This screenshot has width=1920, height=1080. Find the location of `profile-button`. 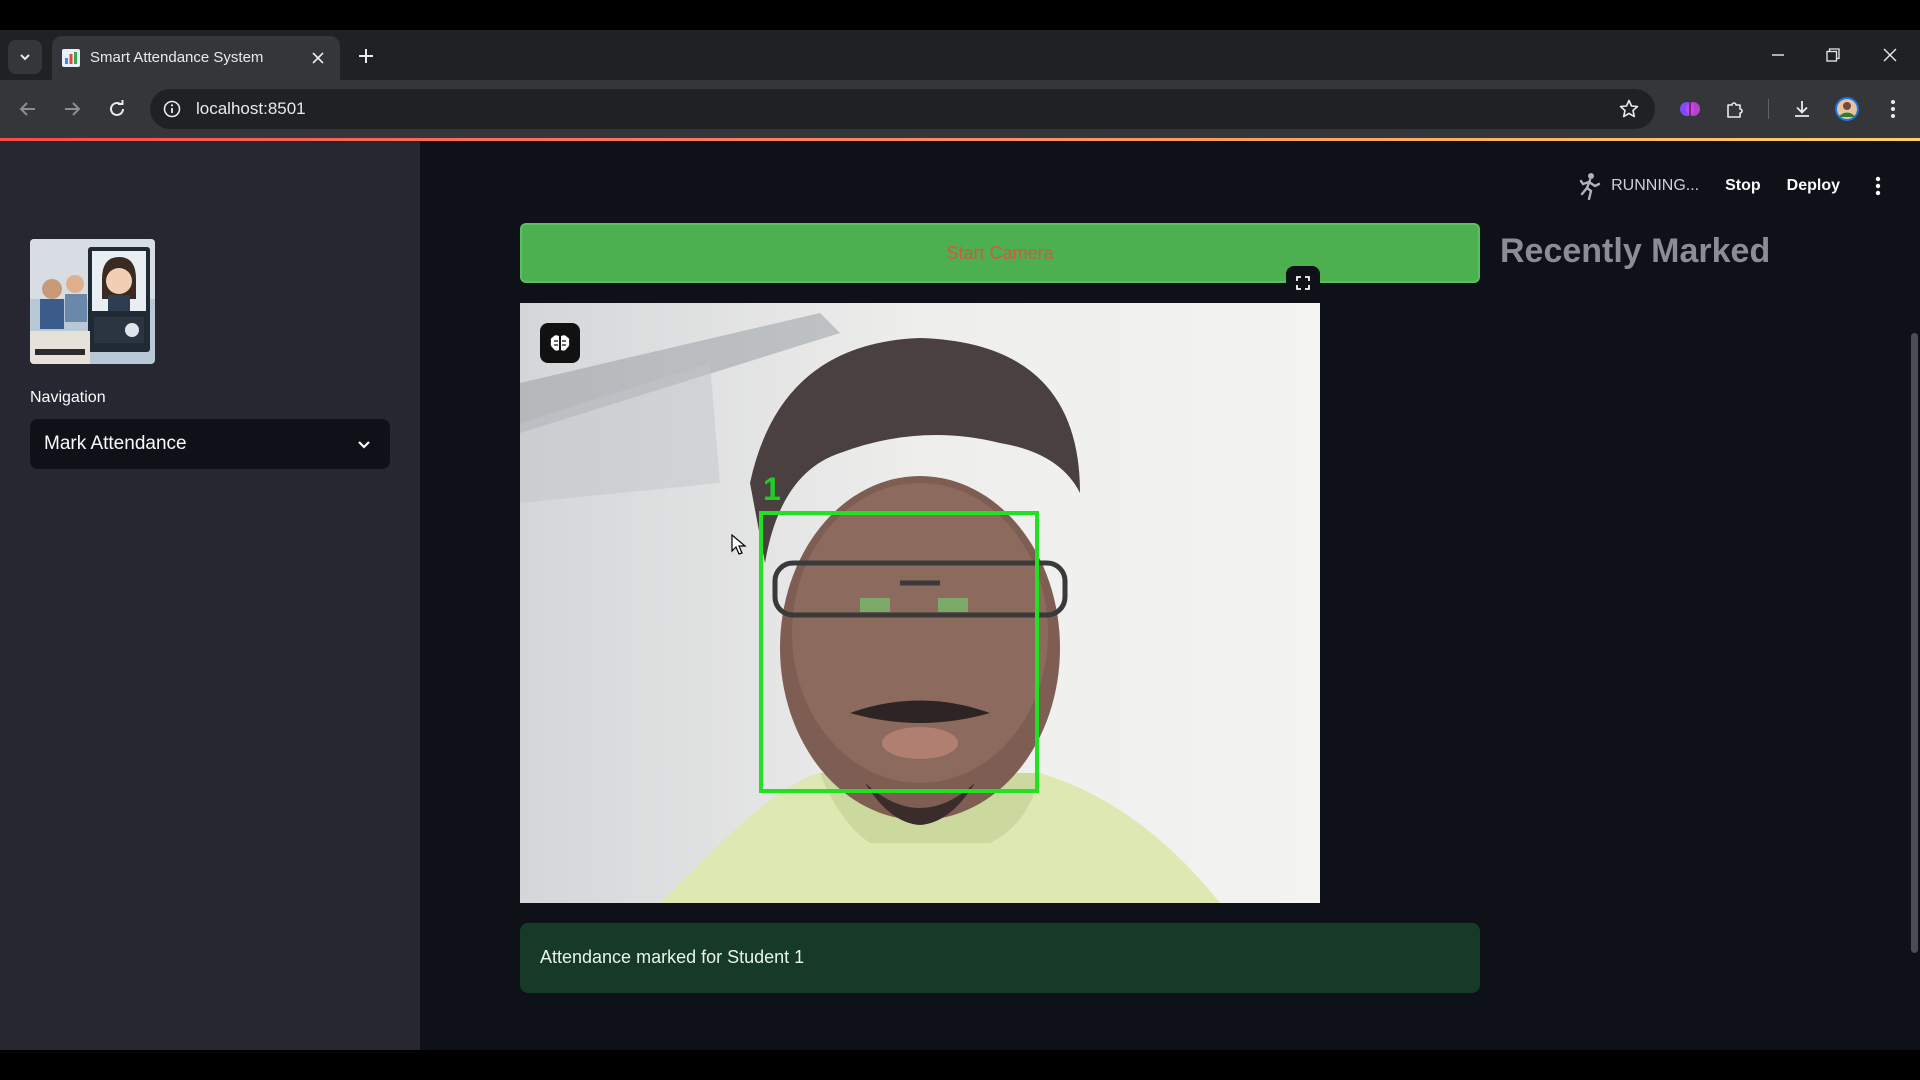

profile-button is located at coordinates (1847, 109).